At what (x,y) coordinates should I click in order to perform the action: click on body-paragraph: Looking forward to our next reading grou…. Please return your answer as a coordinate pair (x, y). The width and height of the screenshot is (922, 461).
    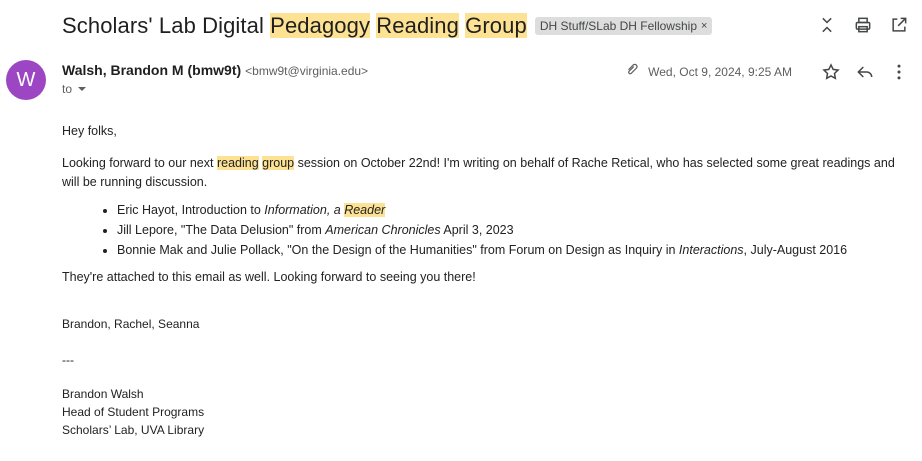
    Looking at the image, I should click on (487, 173).